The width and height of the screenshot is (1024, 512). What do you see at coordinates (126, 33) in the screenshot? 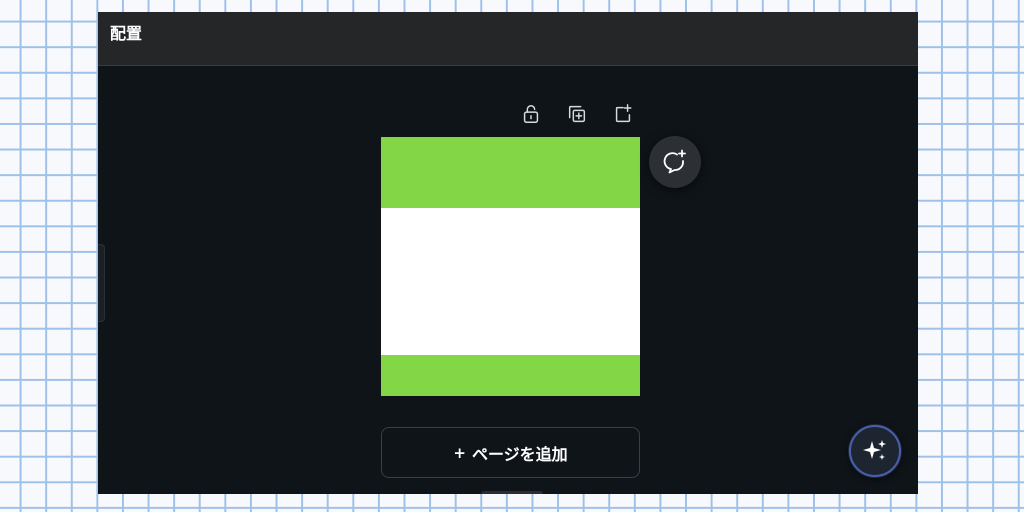
I see `page-title: 配置` at bounding box center [126, 33].